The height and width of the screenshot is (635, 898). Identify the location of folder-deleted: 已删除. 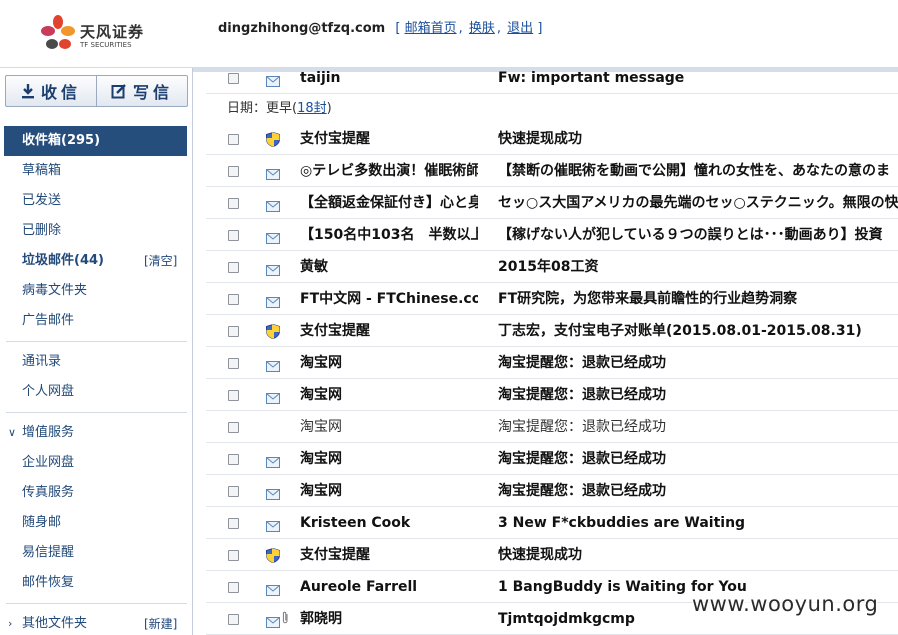
(96, 231).